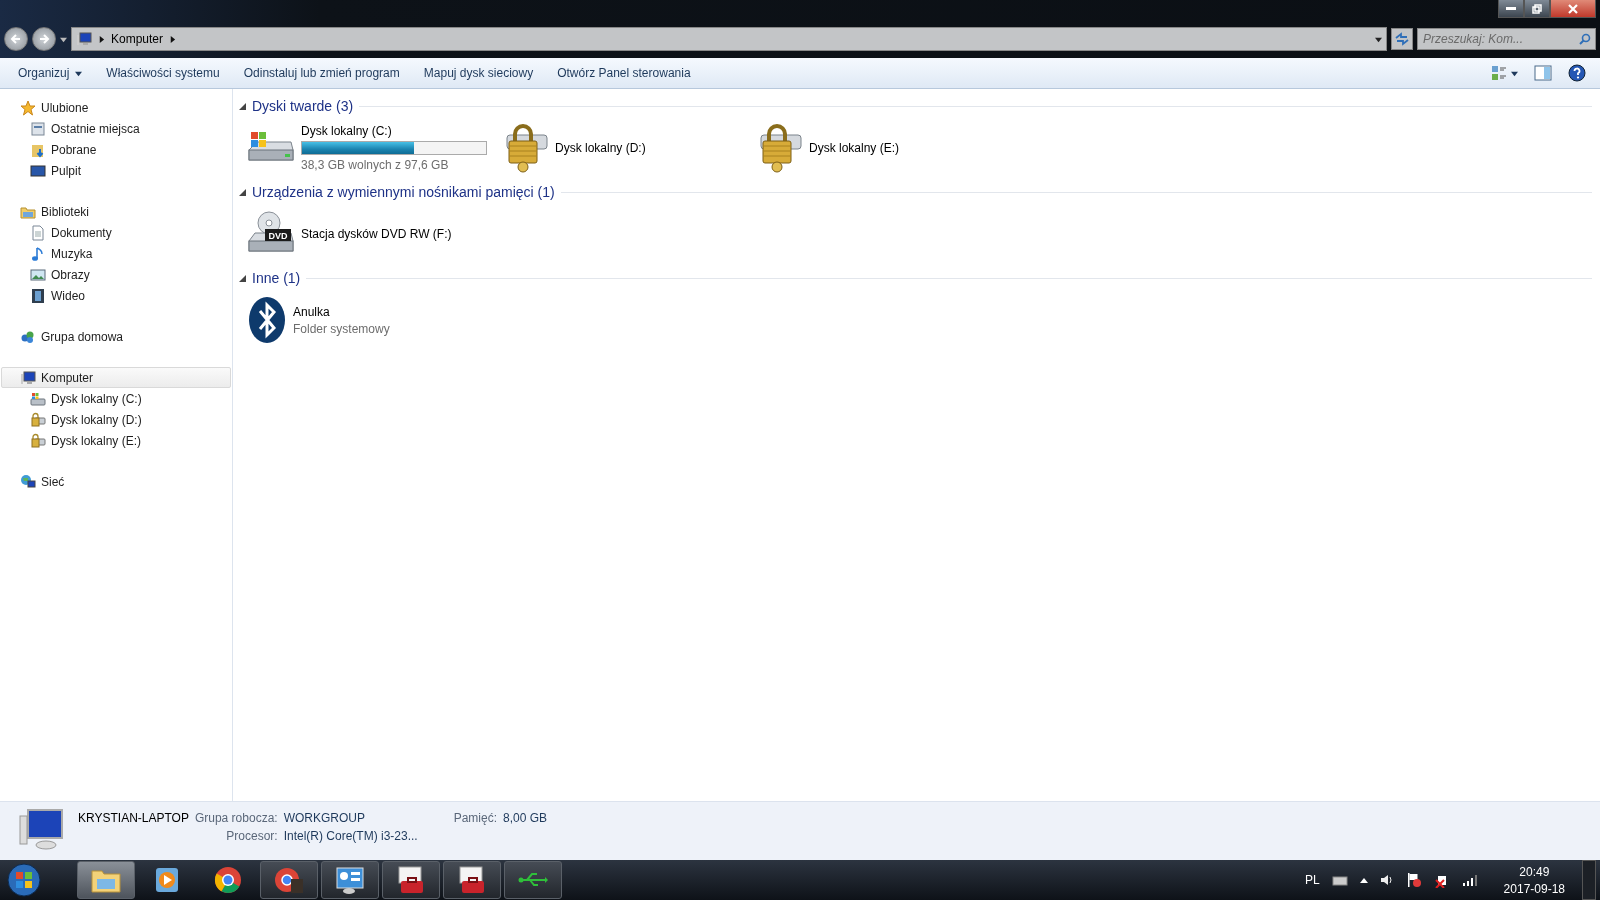 Image resolution: width=1600 pixels, height=900 pixels. Describe the element at coordinates (133, 818) in the screenshot. I see `computer-name: KRYSTIAN-LAPTOP` at that location.